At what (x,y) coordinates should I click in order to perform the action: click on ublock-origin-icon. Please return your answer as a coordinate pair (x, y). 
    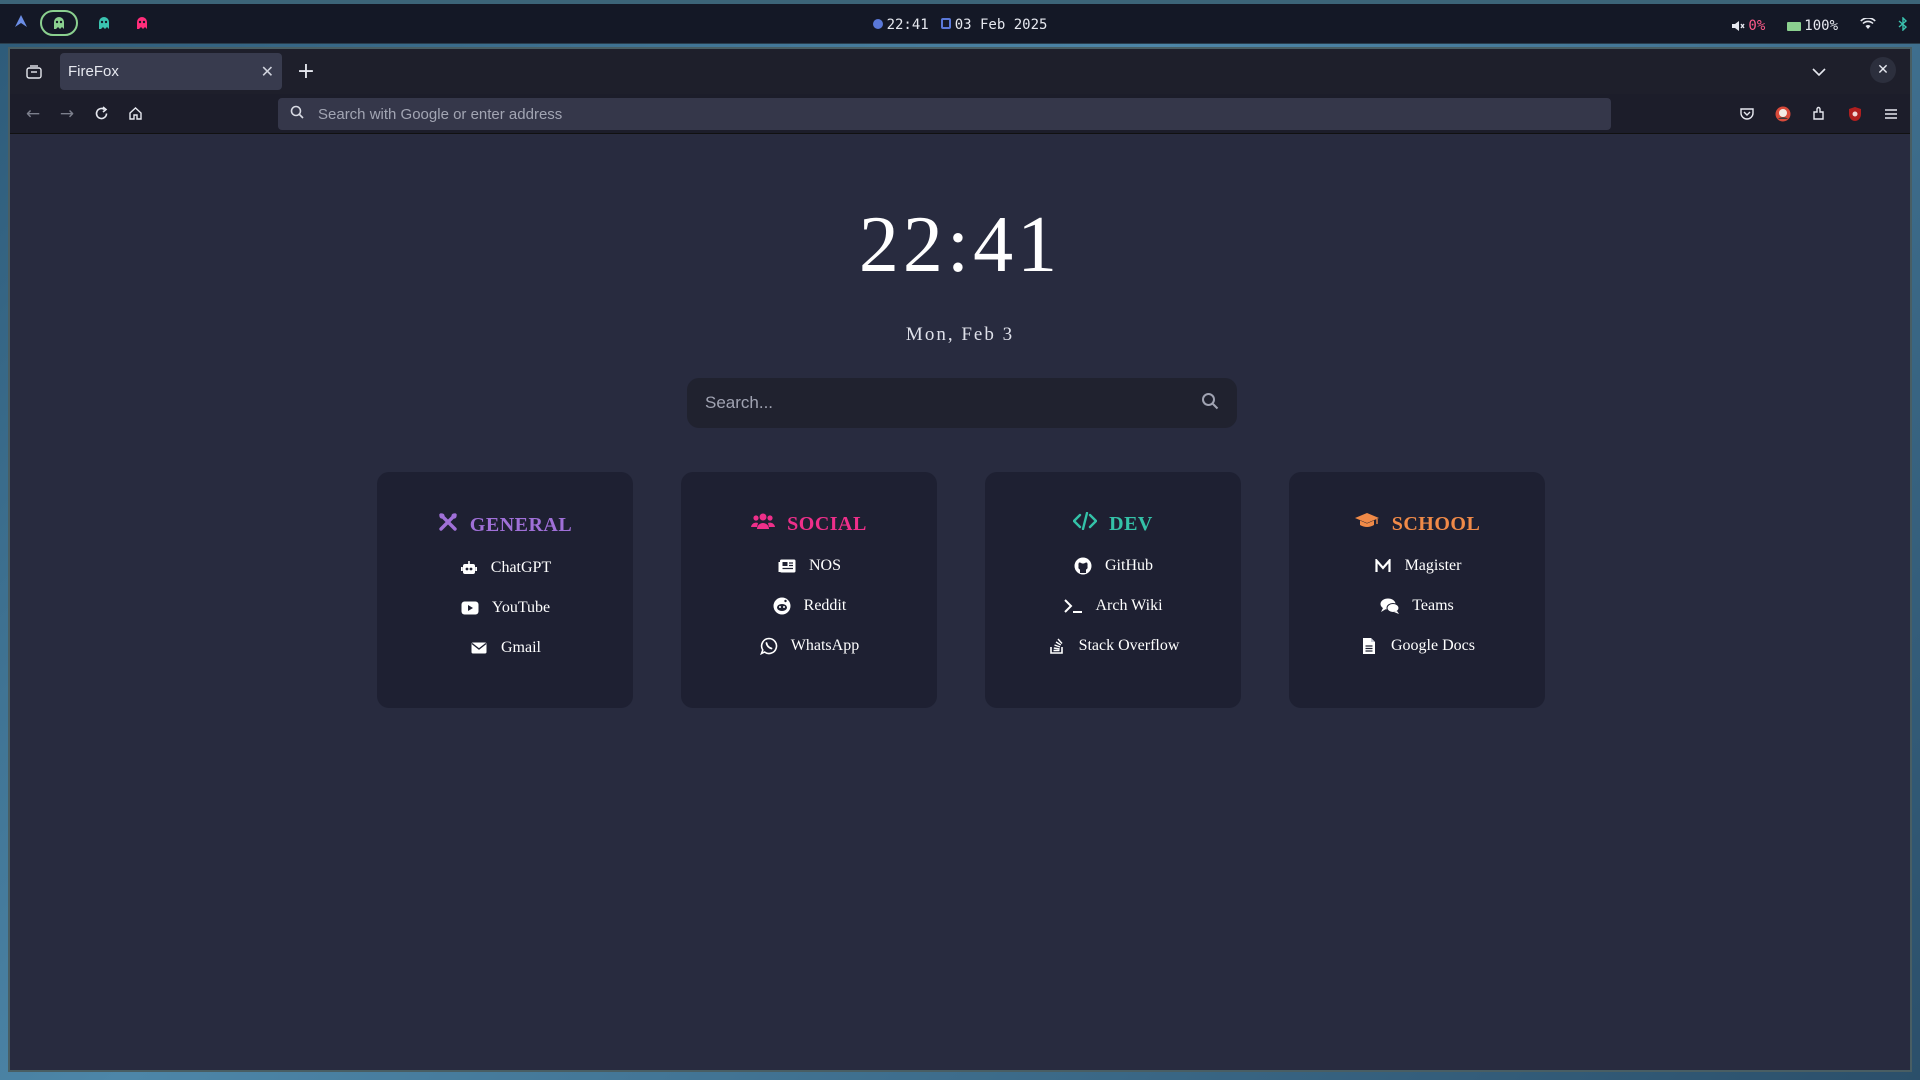
    Looking at the image, I should click on (1855, 114).